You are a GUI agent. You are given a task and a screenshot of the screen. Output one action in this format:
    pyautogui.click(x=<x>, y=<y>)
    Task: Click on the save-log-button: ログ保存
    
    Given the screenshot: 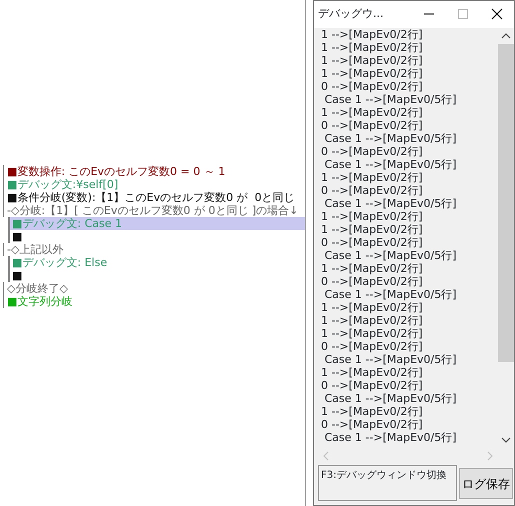 What is the action you would take?
    pyautogui.click(x=486, y=483)
    